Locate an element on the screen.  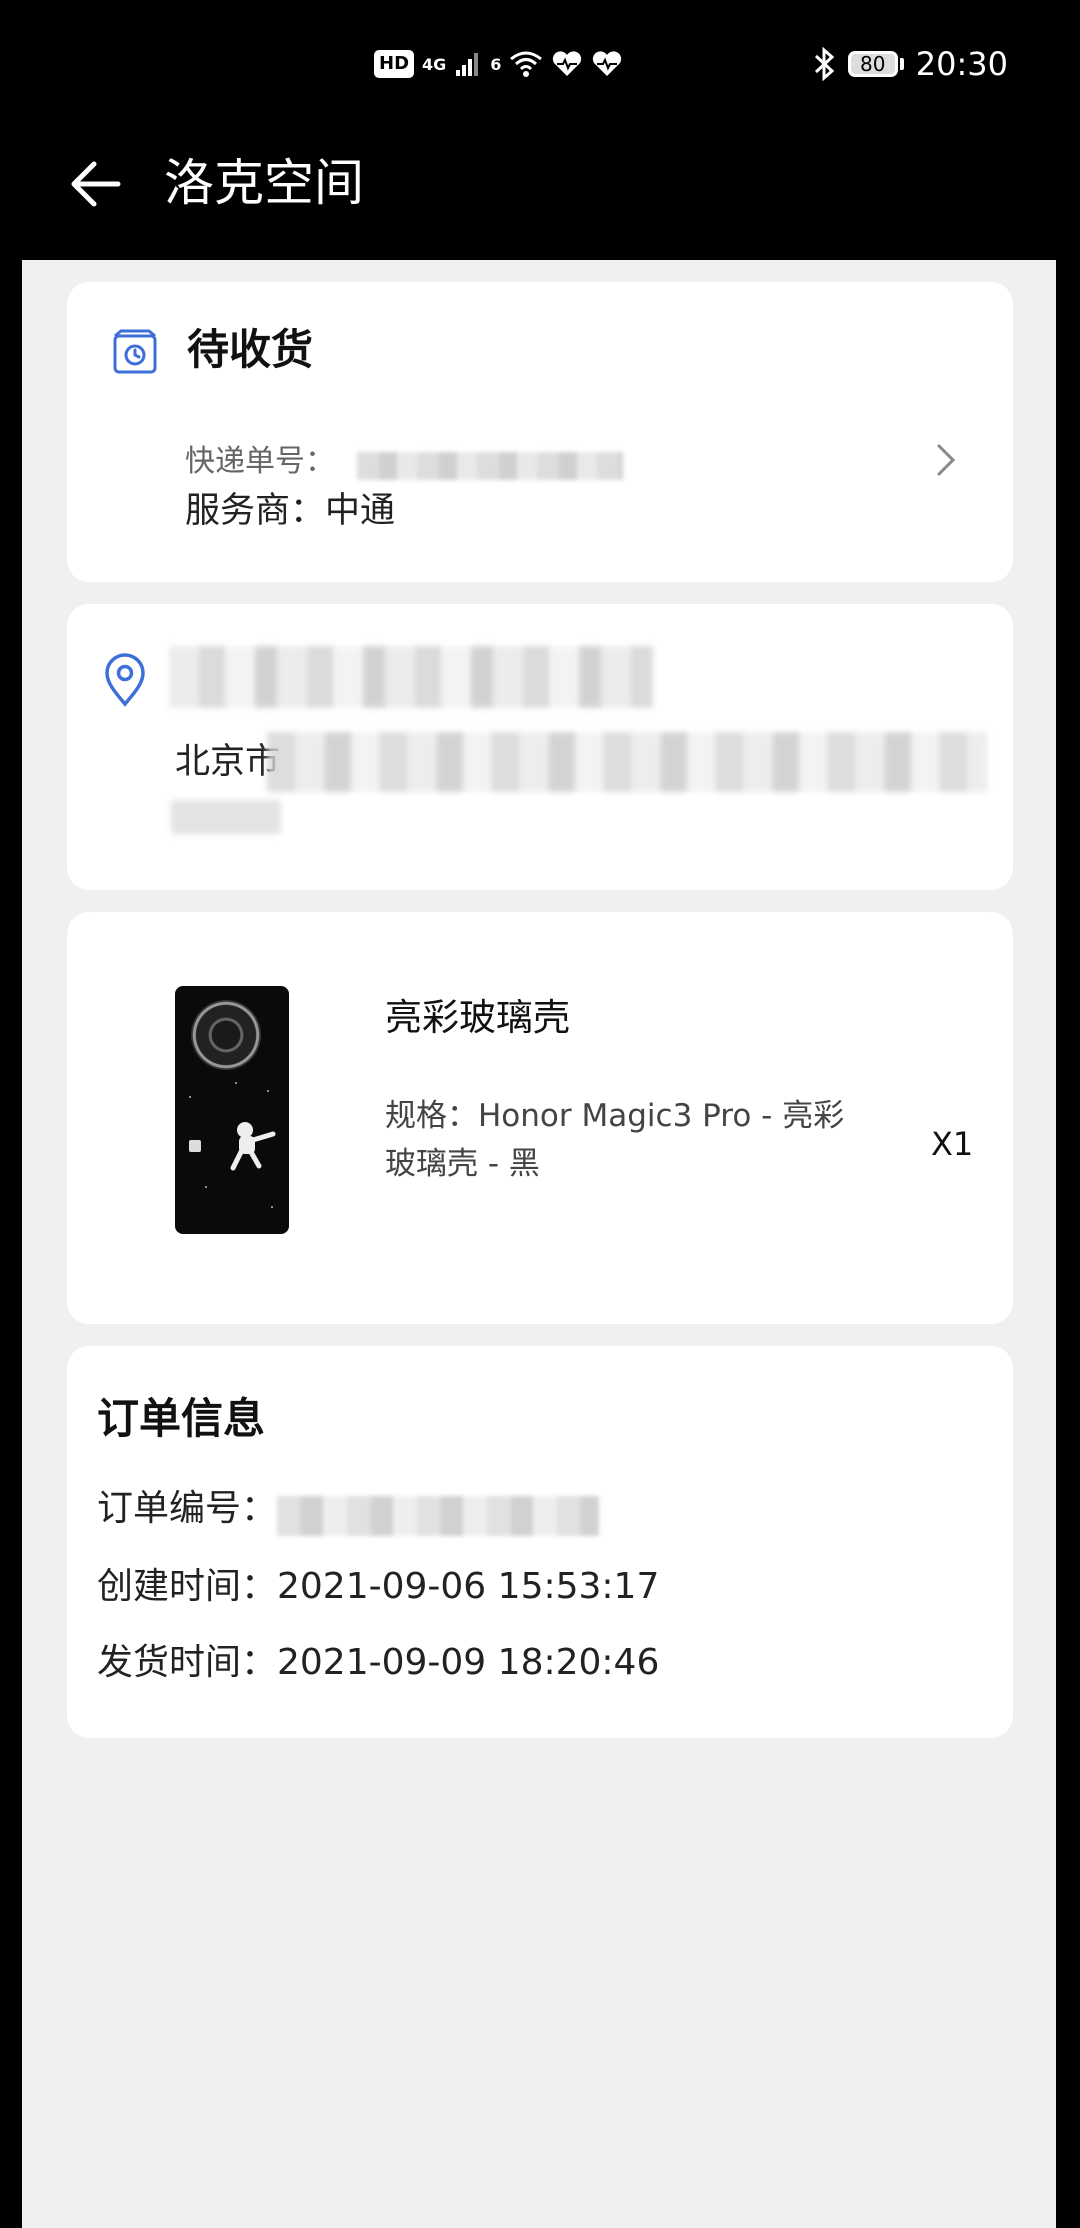
camera-module is located at coordinates (226, 1035).